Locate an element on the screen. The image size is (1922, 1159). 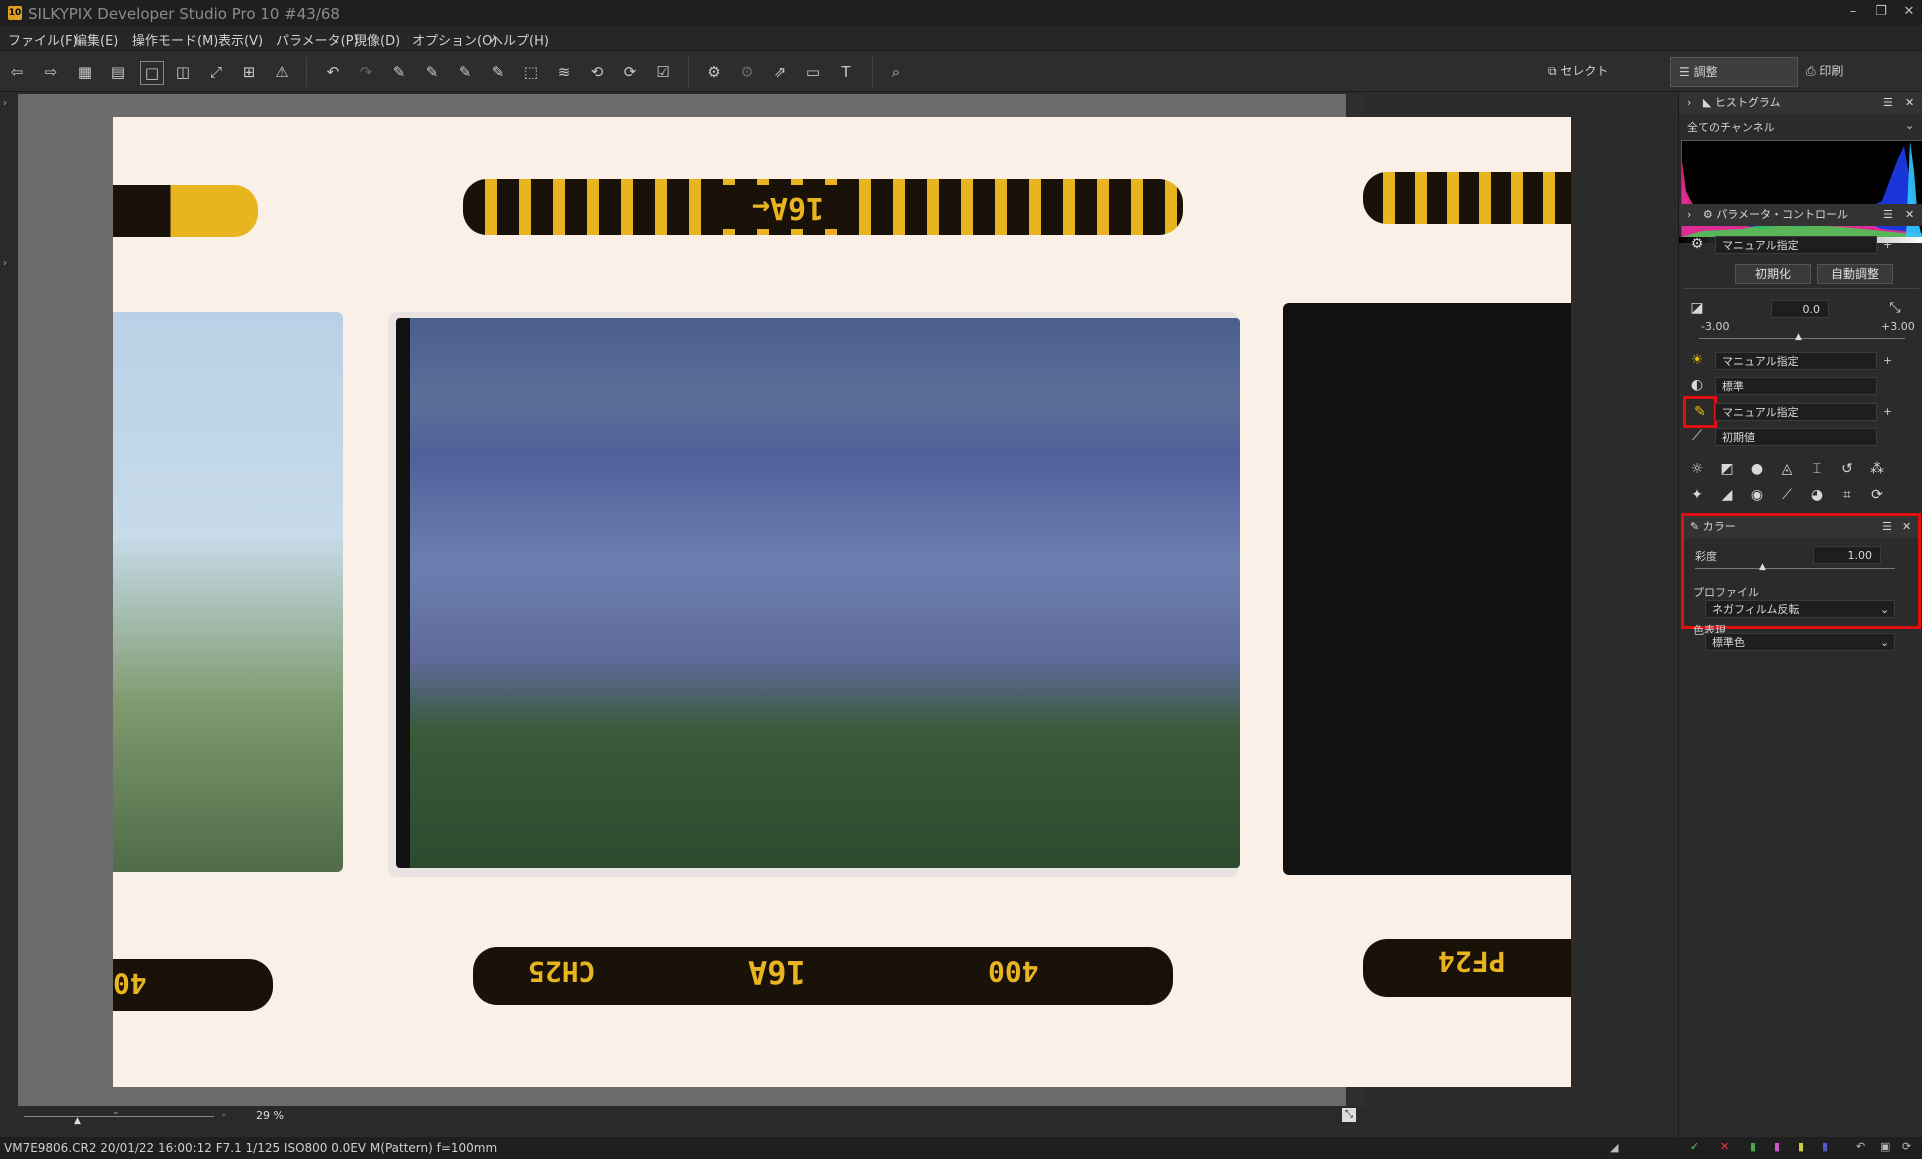
copy-param-icon: ✎ is located at coordinates (399, 72).